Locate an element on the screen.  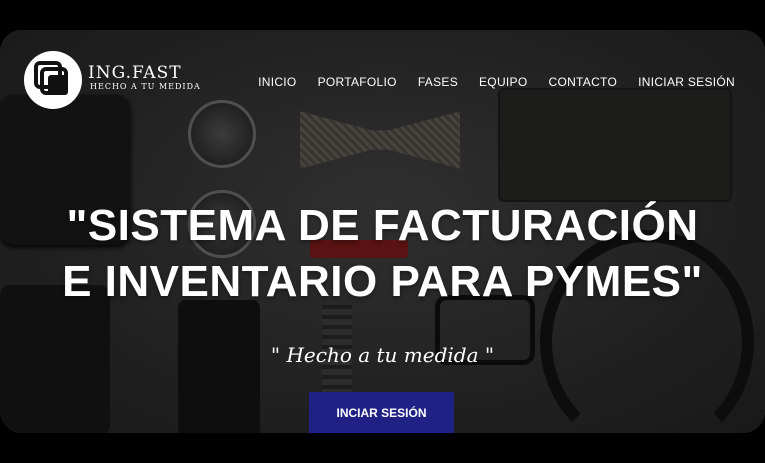
brand-logo is located at coordinates (53, 80).